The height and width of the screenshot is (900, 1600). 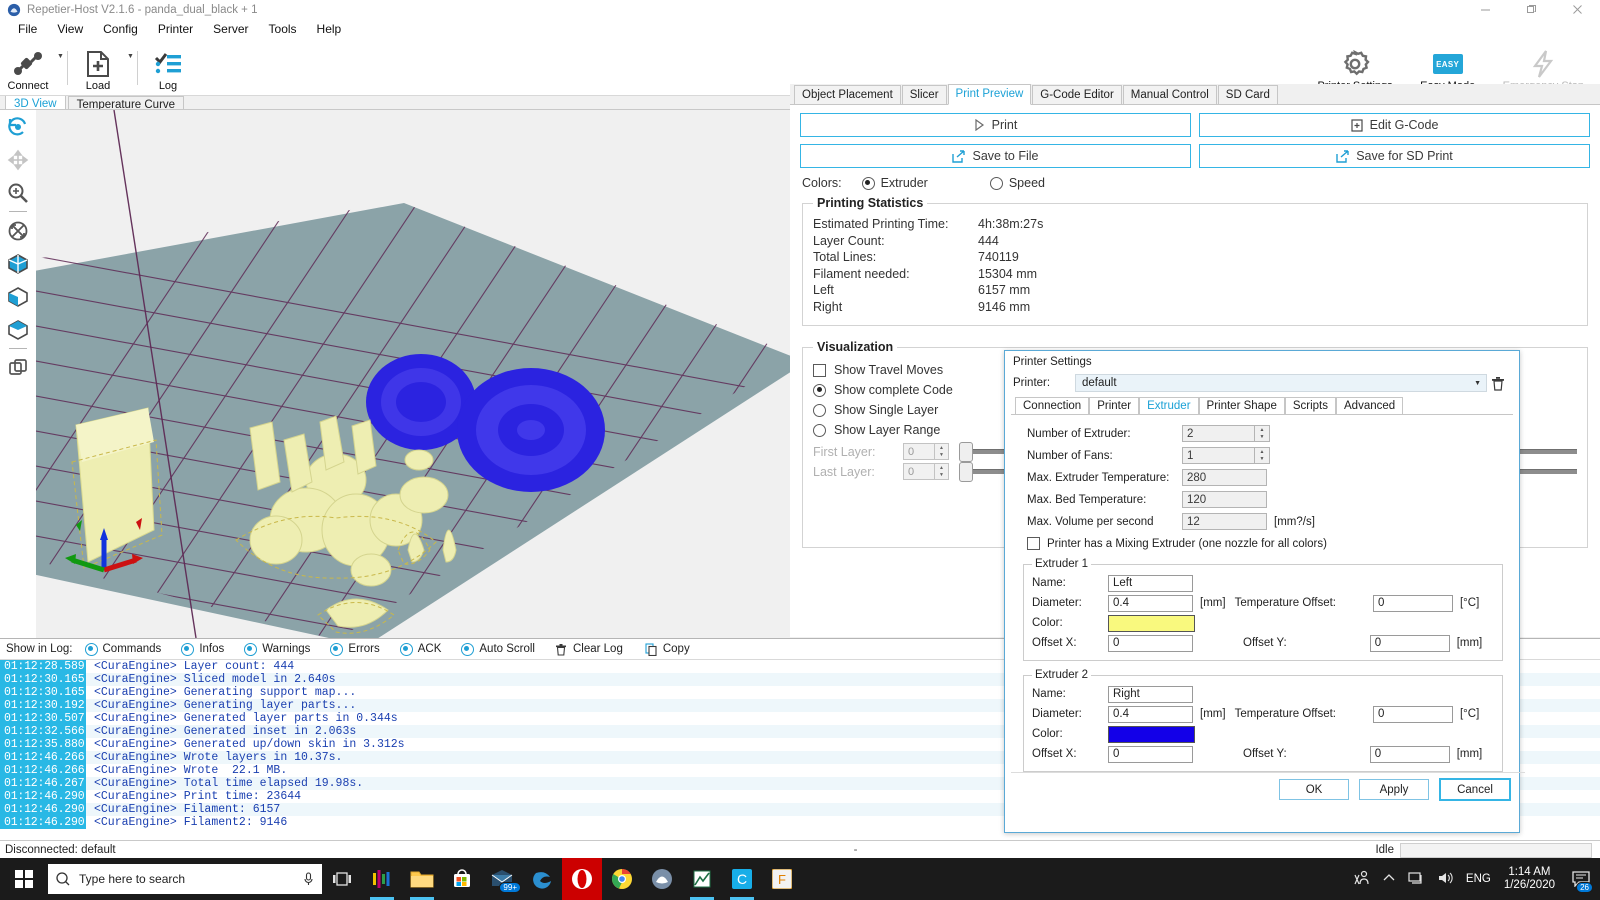 What do you see at coordinates (70, 29) in the screenshot?
I see `menu-view: View` at bounding box center [70, 29].